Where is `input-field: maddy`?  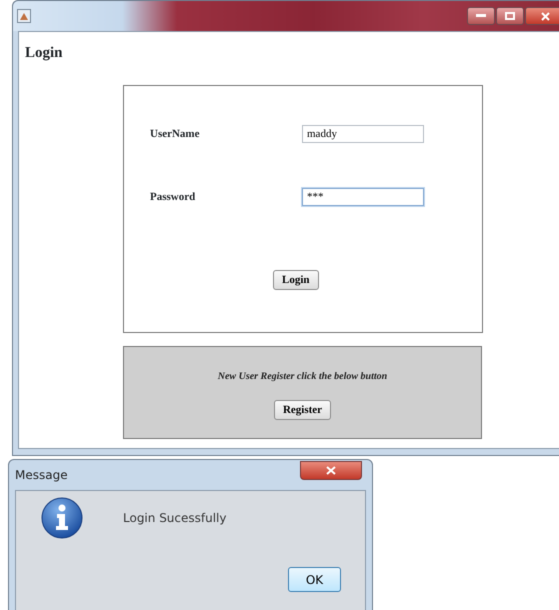
input-field: maddy is located at coordinates (363, 134).